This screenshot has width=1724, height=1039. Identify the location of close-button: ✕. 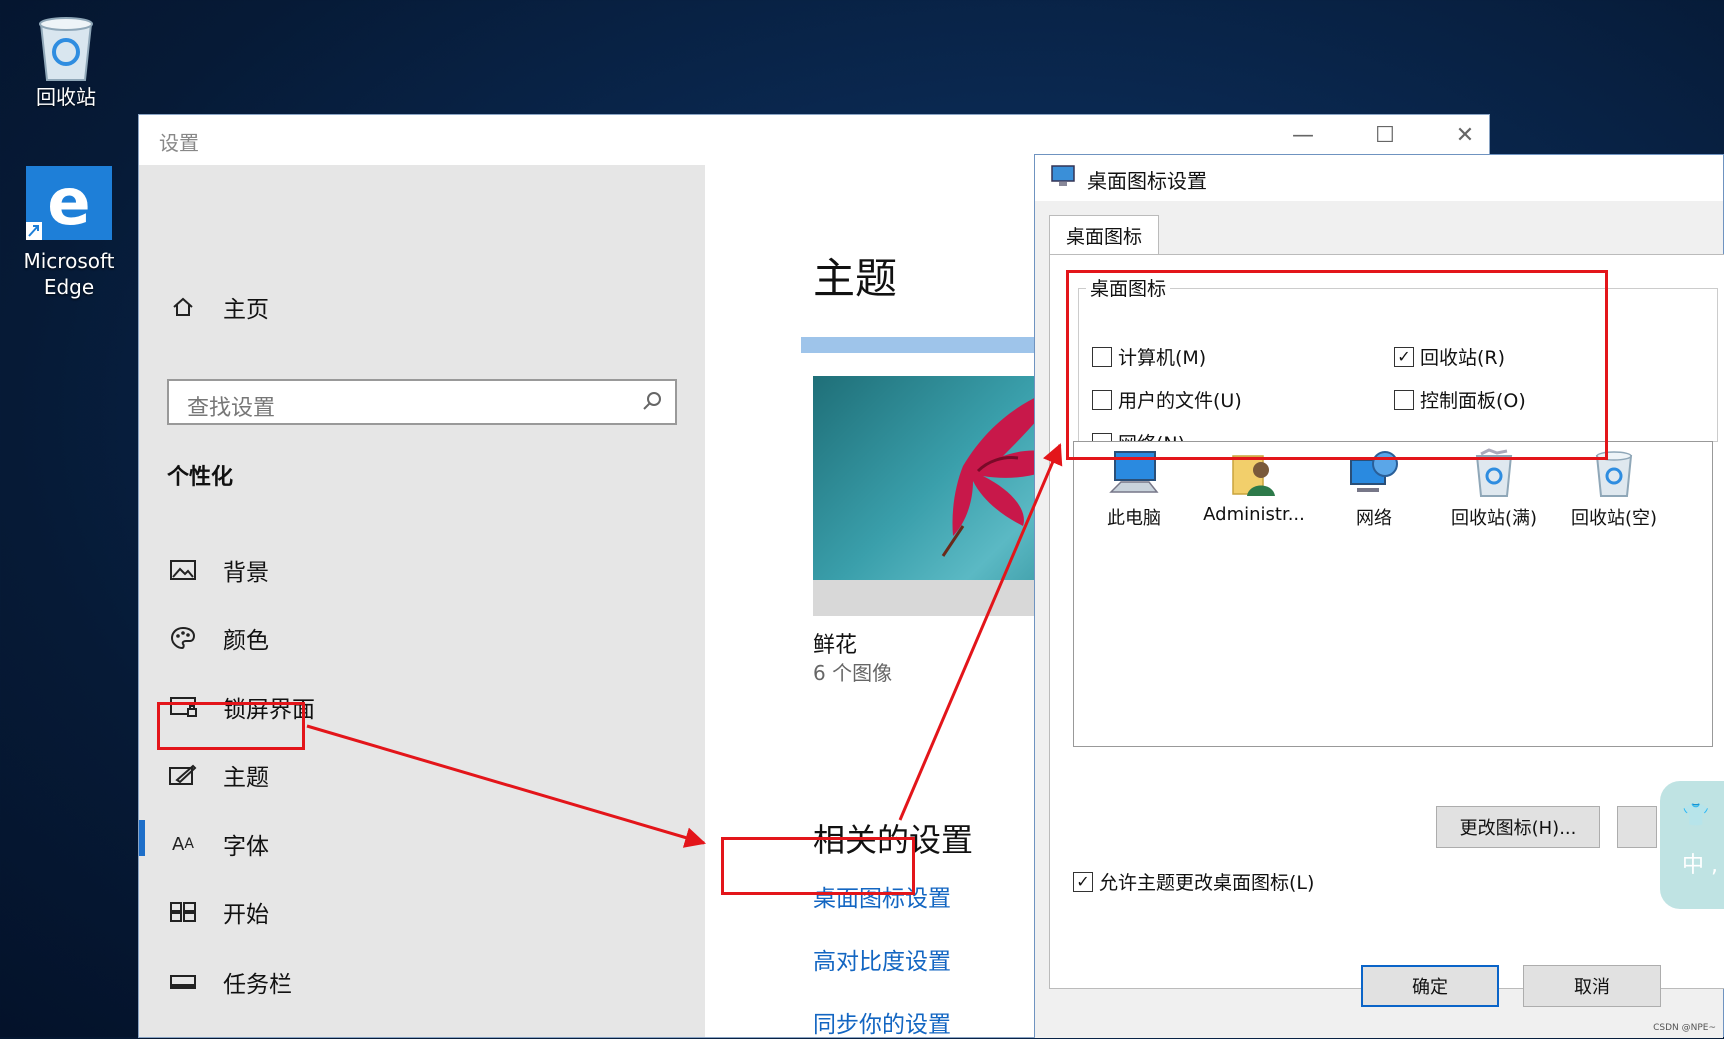
(1465, 135).